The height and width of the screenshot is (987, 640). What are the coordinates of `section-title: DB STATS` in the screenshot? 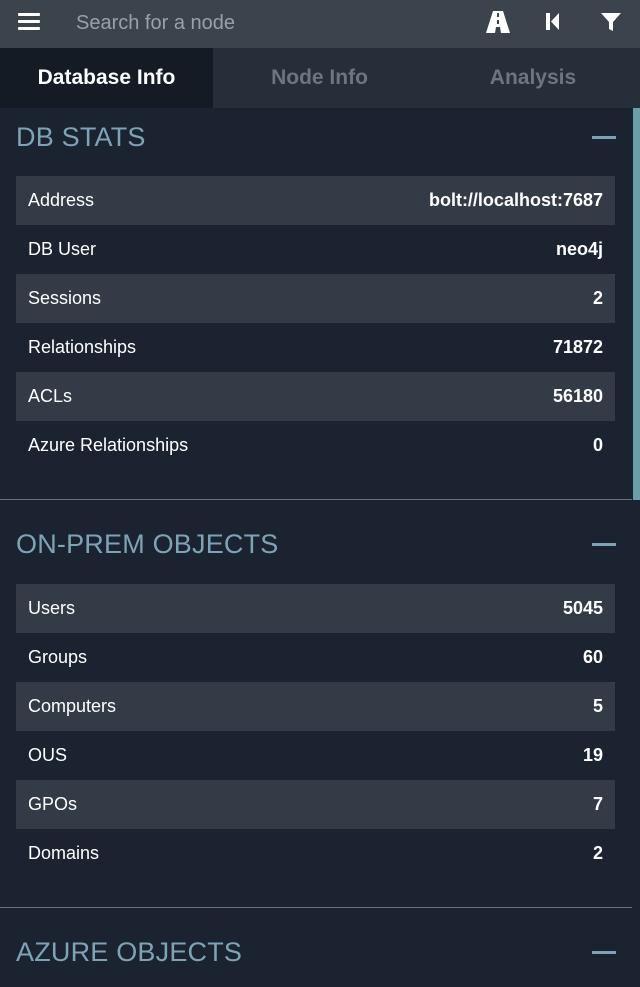 It's located at (81, 136).